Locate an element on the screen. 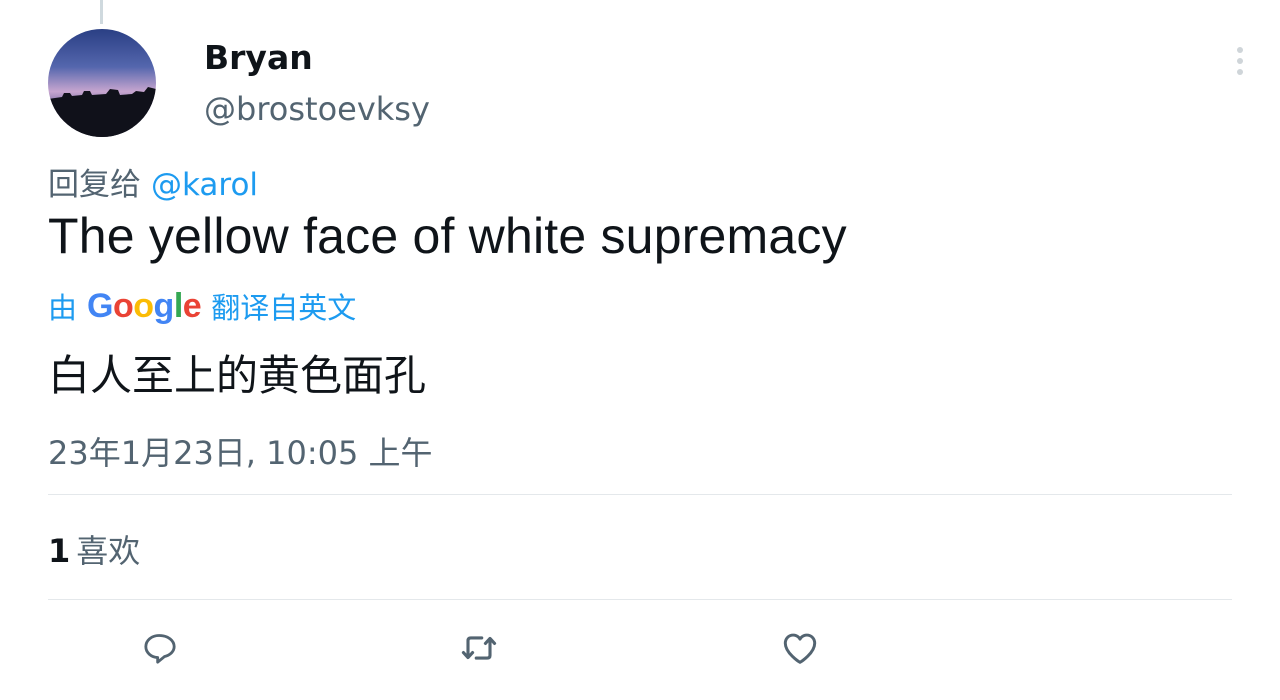 Image resolution: width=1280 pixels, height=700 pixels. replying-to-label: 回复给 is located at coordinates (94, 185).